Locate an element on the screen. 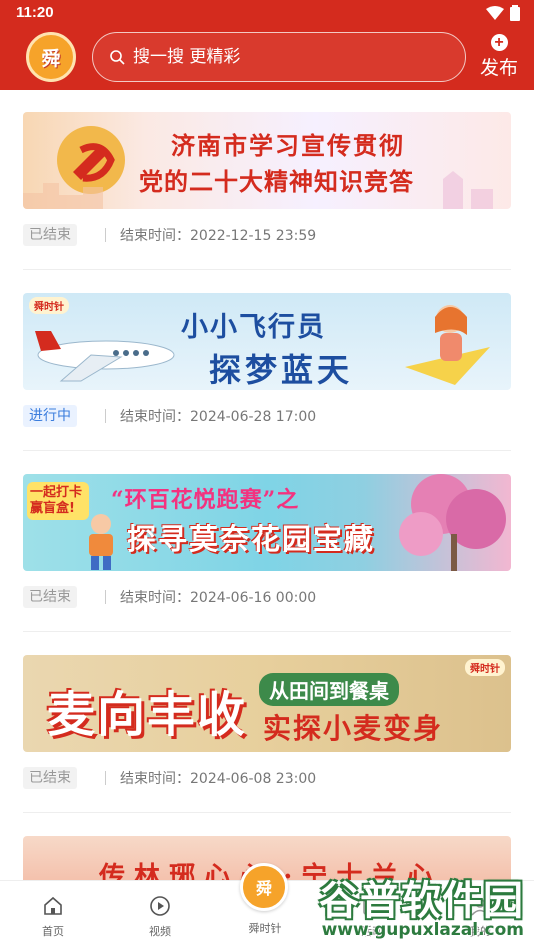 Image resolution: width=534 pixels, height=950 pixels. activity-banner: 济南市学习宣传贯彻 党的二十大精神知识竞答 is located at coordinates (267, 160).